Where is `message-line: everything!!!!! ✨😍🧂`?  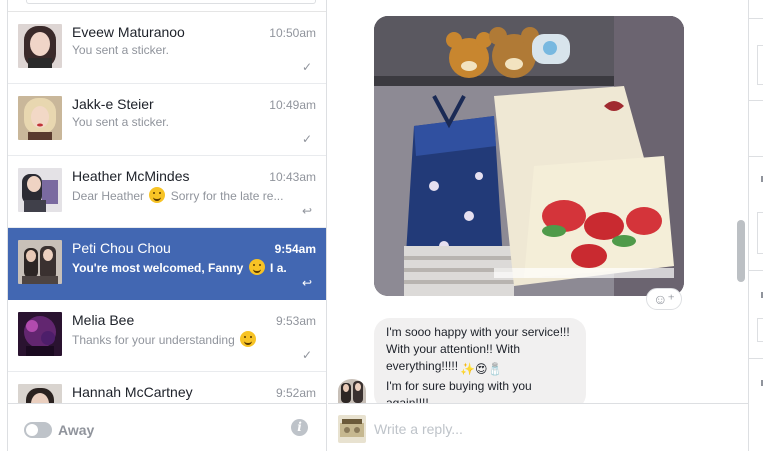
message-line: everything!!!!! ✨😍🧂 is located at coordinates (444, 367).